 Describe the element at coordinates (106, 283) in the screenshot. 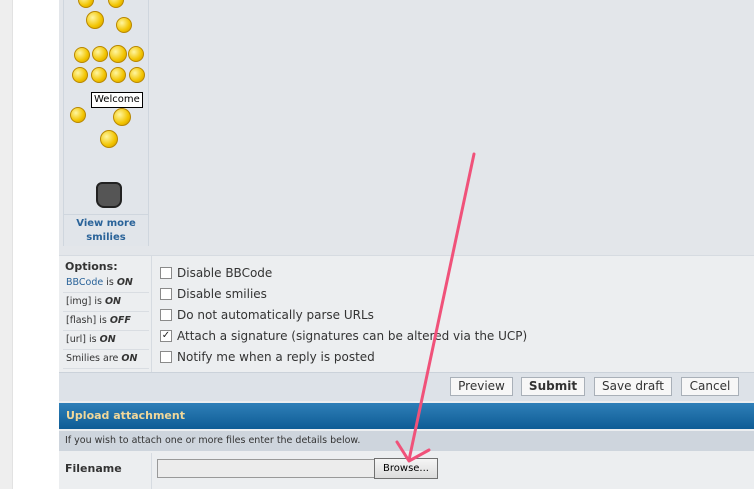

I see `status-bbcode: BBCode is ON` at that location.